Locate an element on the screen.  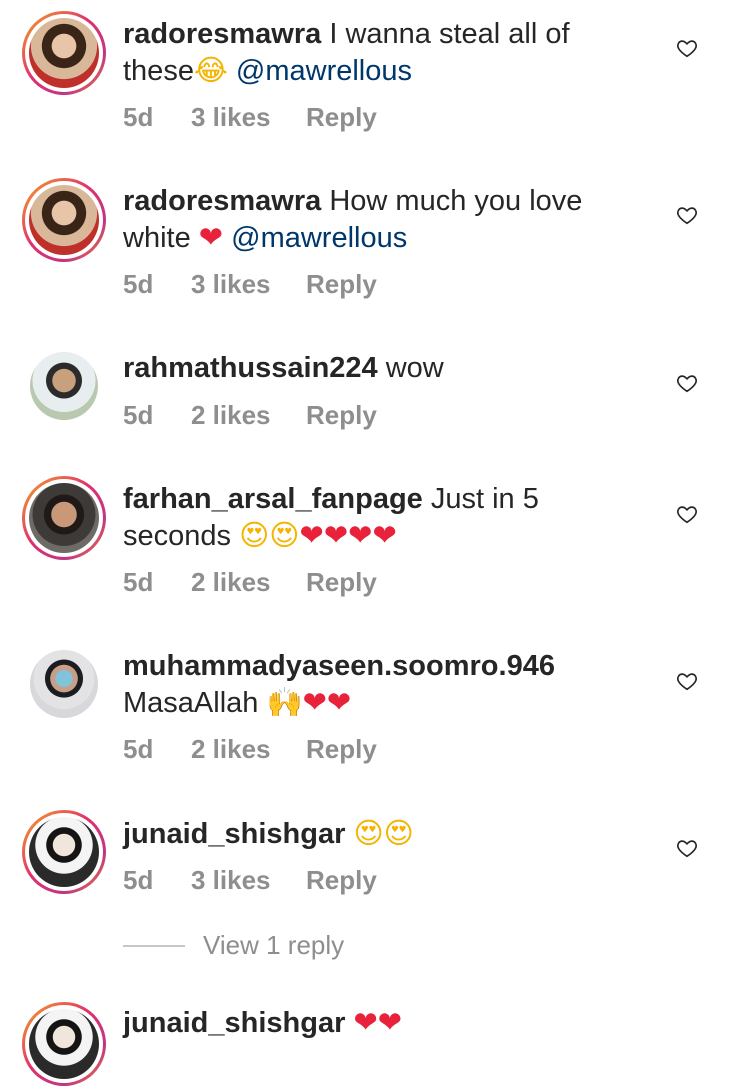
red-heart-emoji: ❤ is located at coordinates (211, 237).